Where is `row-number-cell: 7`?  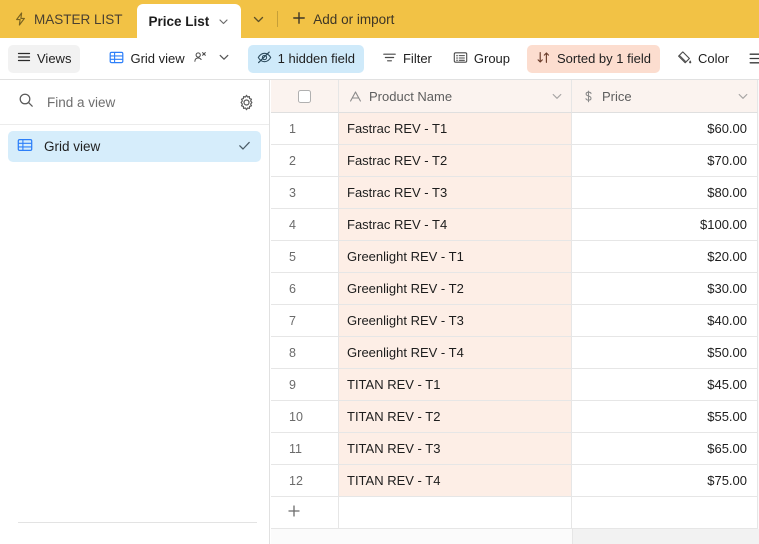 row-number-cell: 7 is located at coordinates (305, 321).